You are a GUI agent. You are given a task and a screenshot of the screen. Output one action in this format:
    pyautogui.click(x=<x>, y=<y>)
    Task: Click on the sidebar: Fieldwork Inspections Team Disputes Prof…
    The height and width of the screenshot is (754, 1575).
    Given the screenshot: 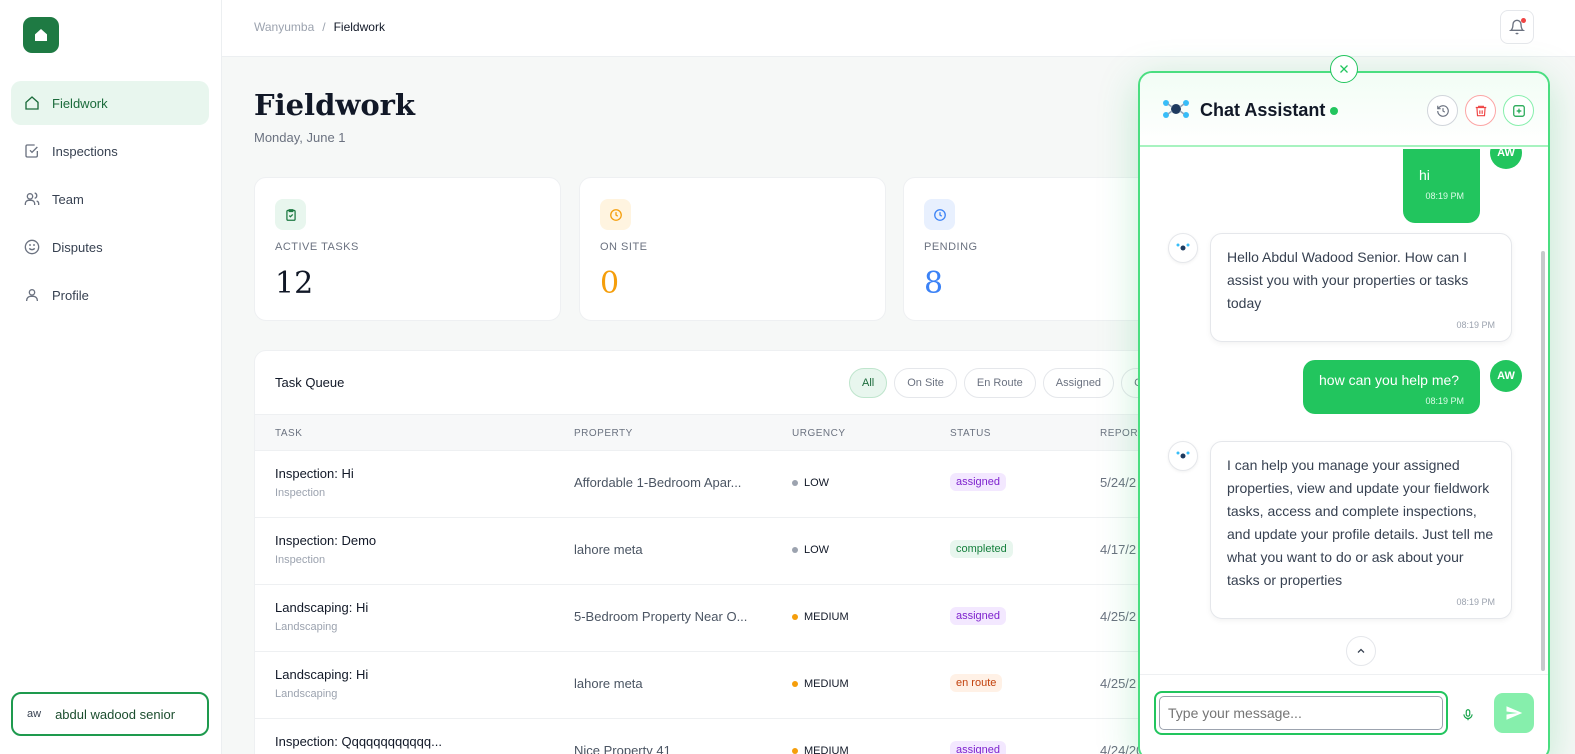 What is the action you would take?
    pyautogui.click(x=111, y=377)
    